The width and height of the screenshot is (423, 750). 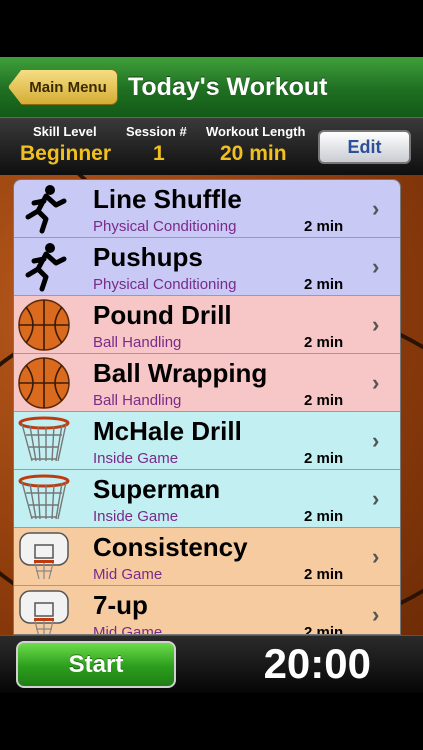 I want to click on drill-title: Pound Drill, so click(x=162, y=315).